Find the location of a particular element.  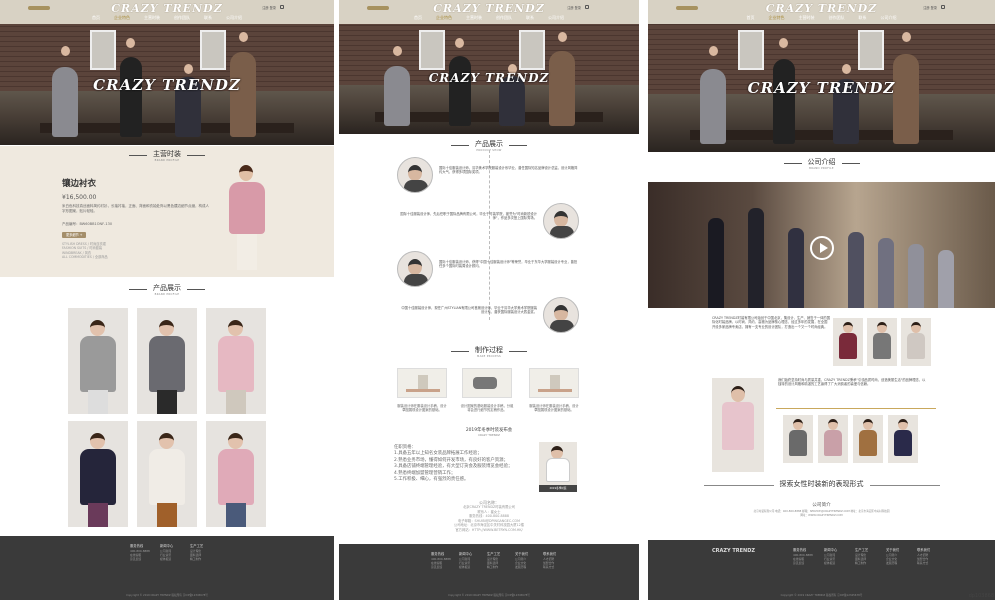

product-price: ¥16,500.00 is located at coordinates (79, 197).